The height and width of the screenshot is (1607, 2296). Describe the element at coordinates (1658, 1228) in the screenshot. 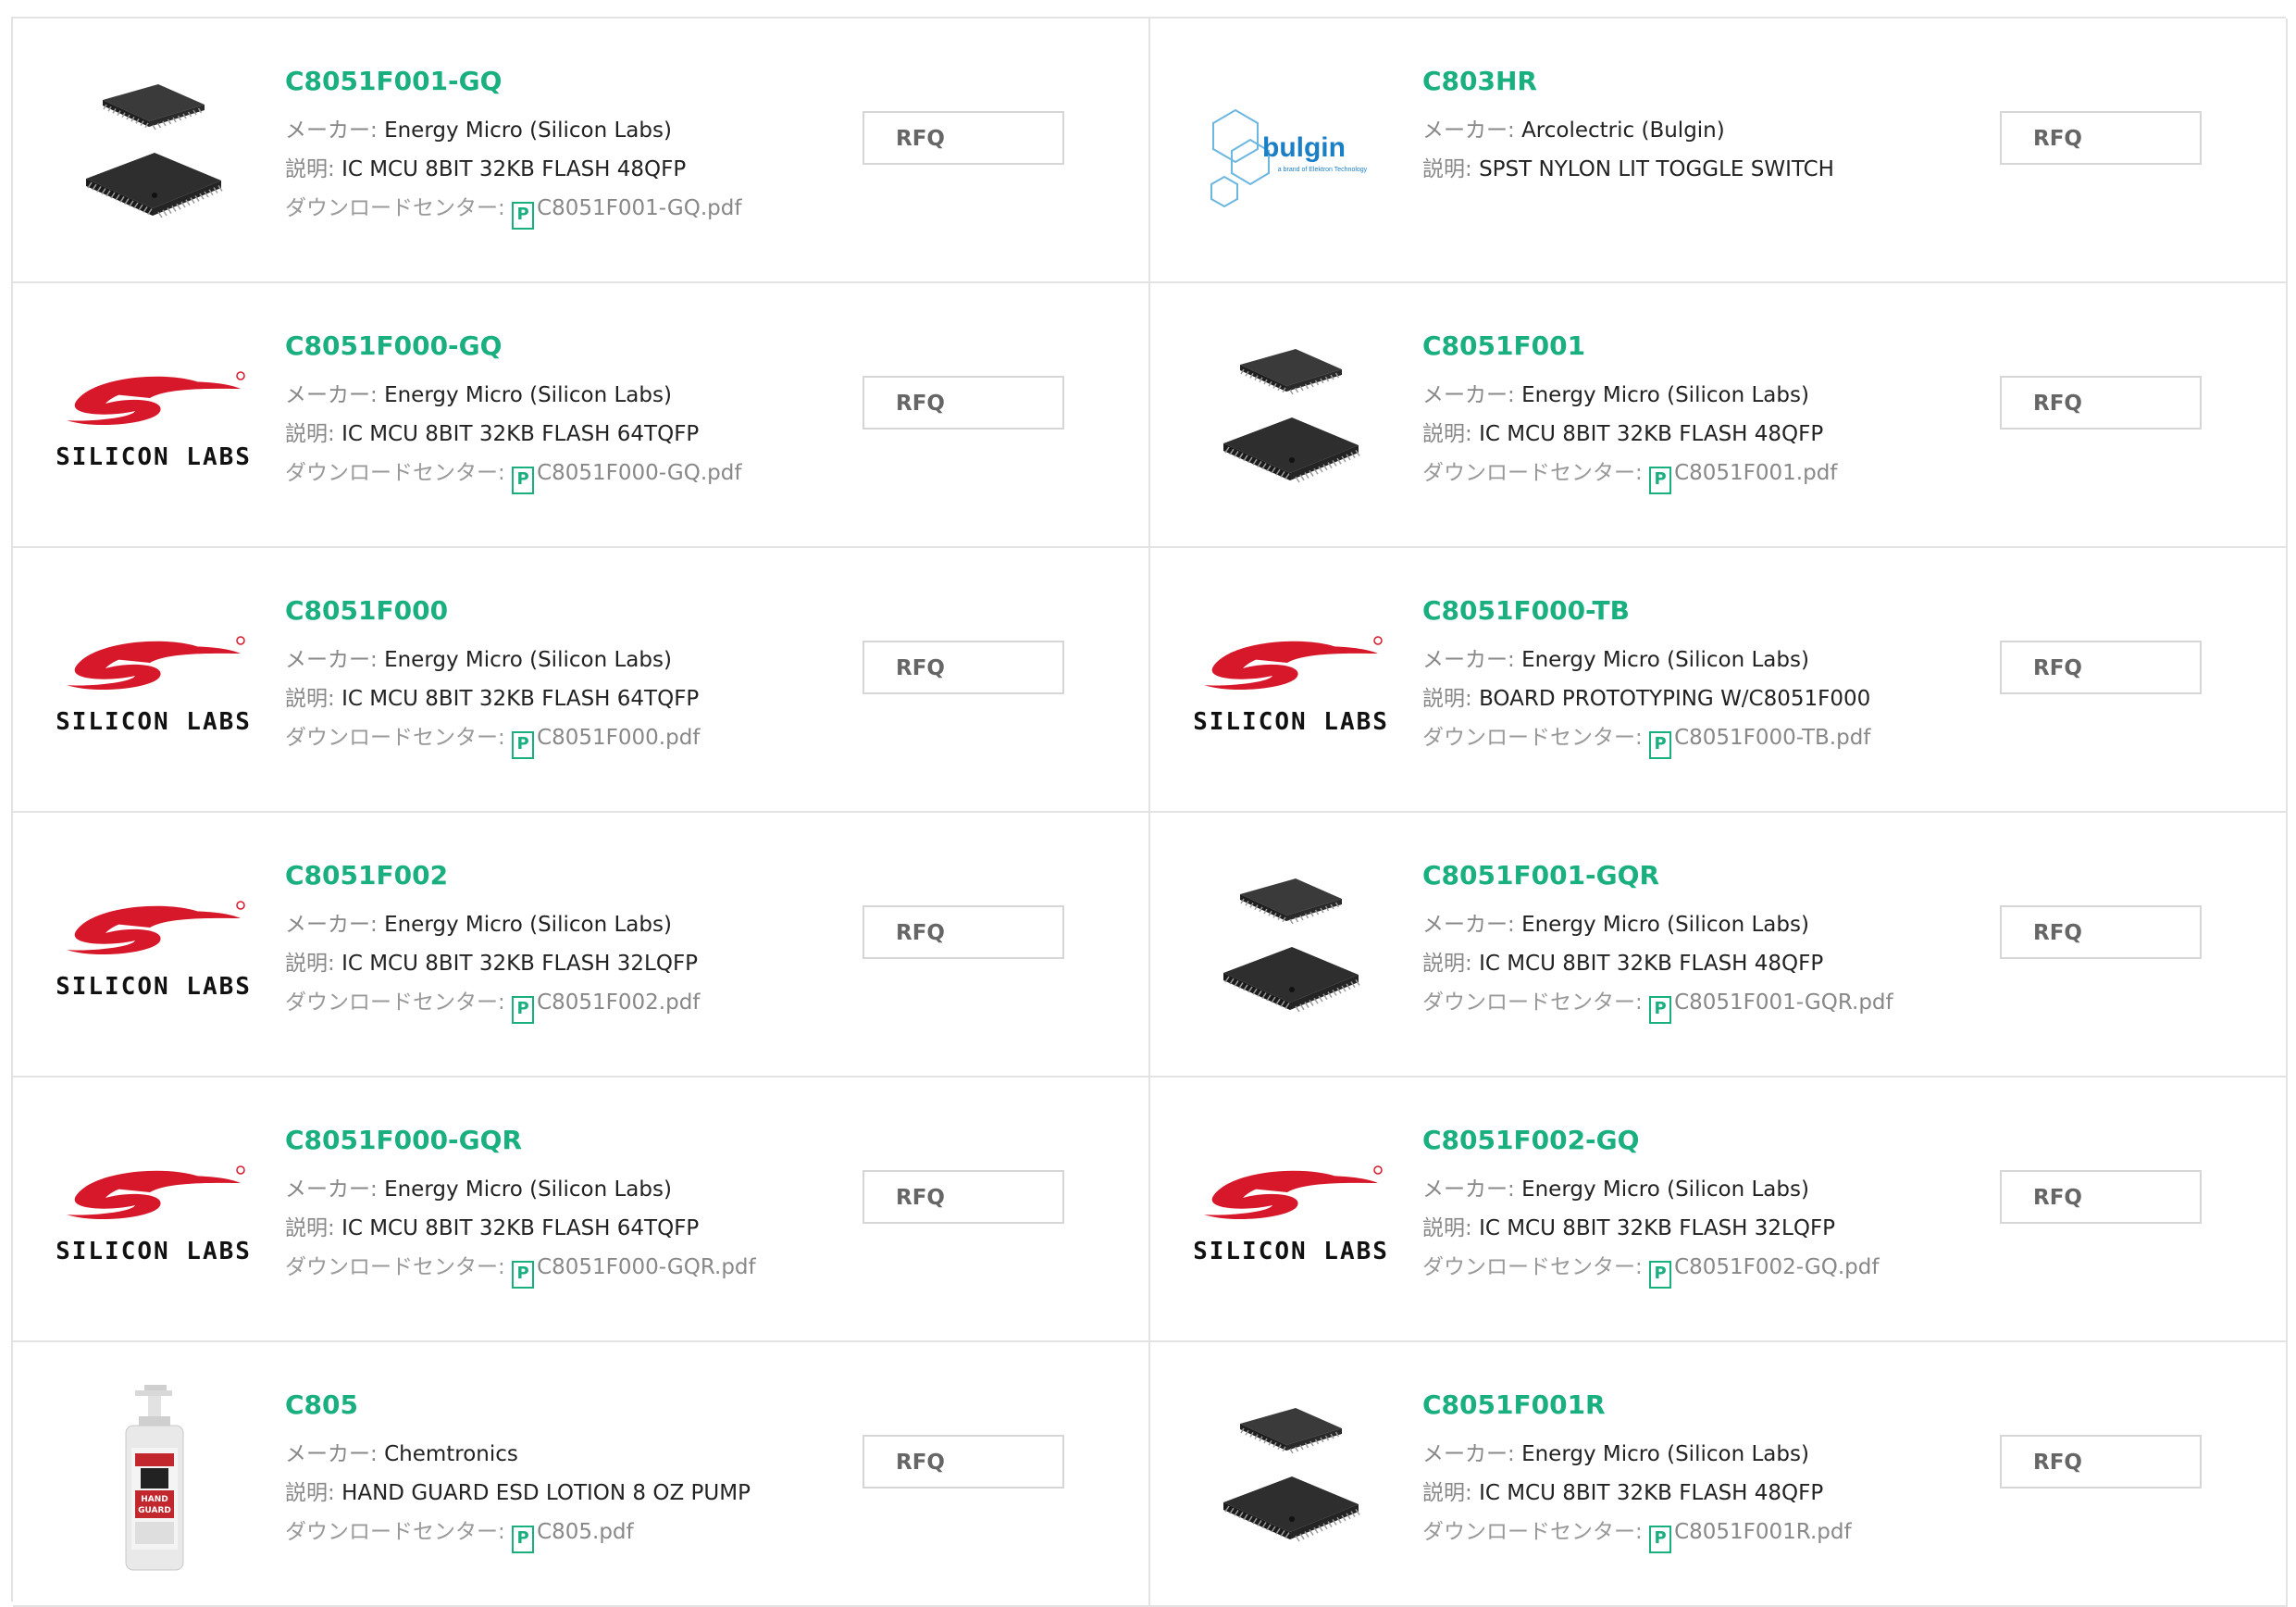

I see `description-value: IC MCU 8BIT 32KB FLASH 32LQFP` at that location.